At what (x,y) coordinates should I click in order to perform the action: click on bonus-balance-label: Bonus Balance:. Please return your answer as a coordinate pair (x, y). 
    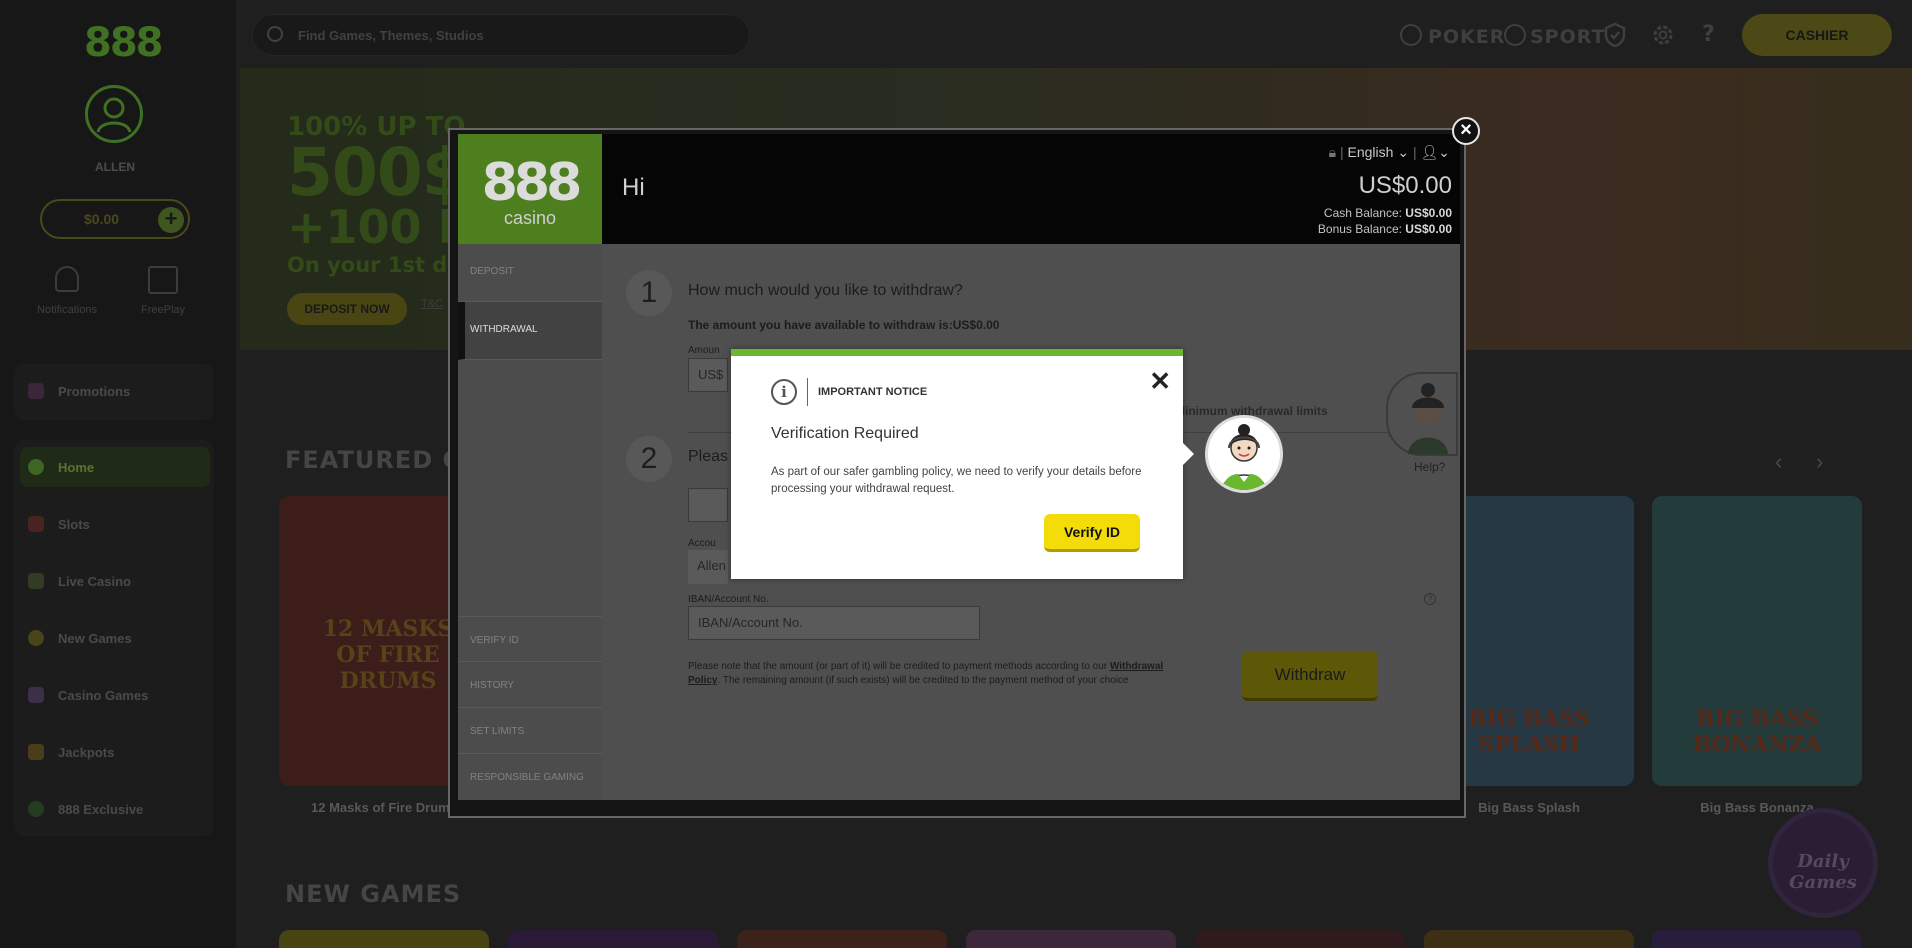
    Looking at the image, I should click on (1359, 229).